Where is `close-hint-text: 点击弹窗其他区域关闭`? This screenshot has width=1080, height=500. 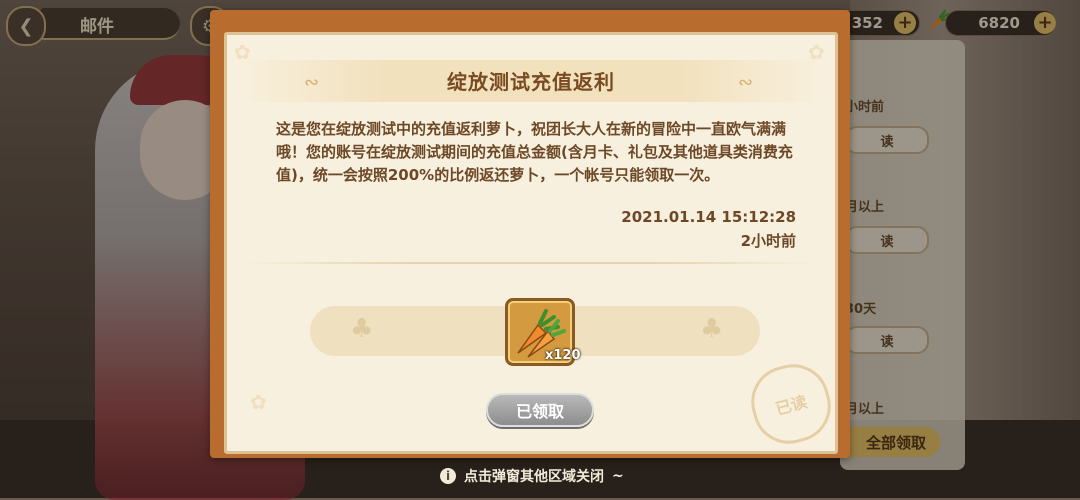
close-hint-text: 点击弹窗其他区域关闭 is located at coordinates (534, 477).